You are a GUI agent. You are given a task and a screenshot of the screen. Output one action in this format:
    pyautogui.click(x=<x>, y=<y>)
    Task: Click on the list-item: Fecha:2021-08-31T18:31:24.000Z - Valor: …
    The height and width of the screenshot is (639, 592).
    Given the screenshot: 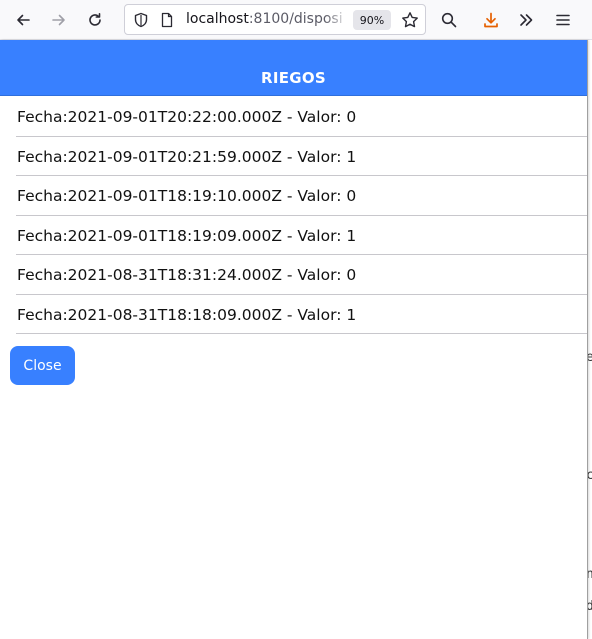 What is the action you would take?
    pyautogui.click(x=293, y=275)
    